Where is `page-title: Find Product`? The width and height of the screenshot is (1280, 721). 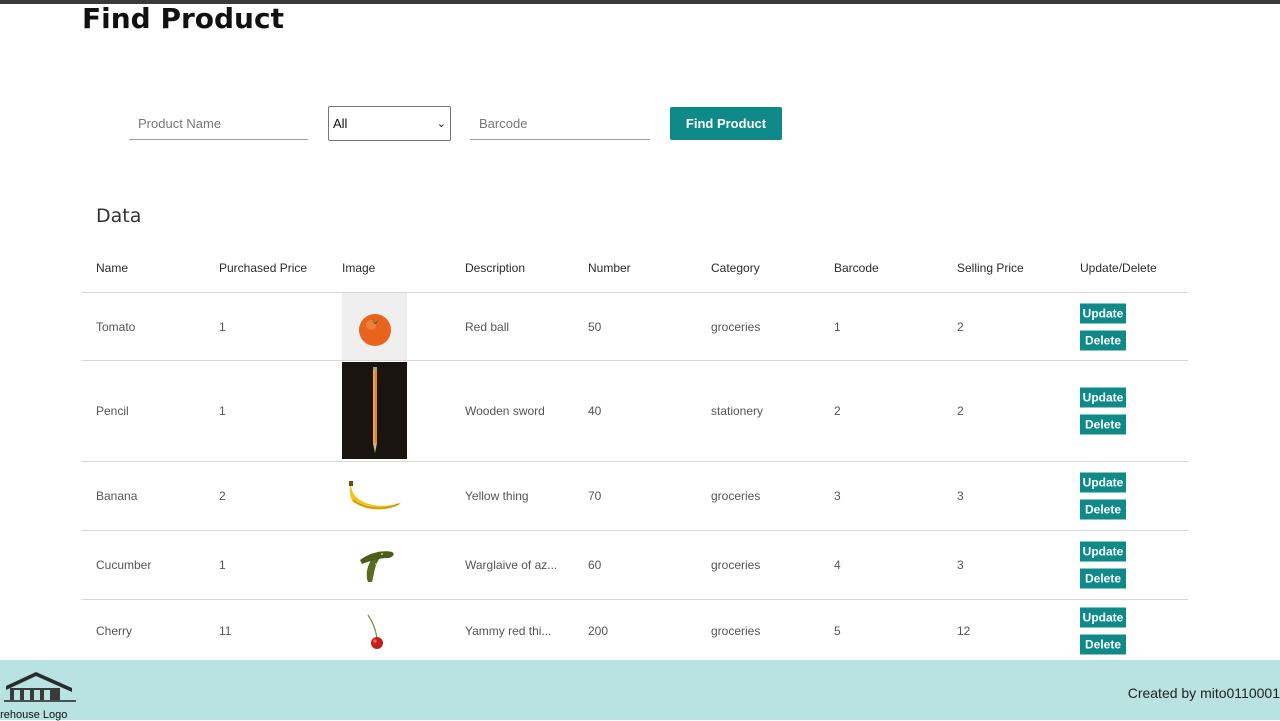
page-title: Find Product is located at coordinates (183, 18).